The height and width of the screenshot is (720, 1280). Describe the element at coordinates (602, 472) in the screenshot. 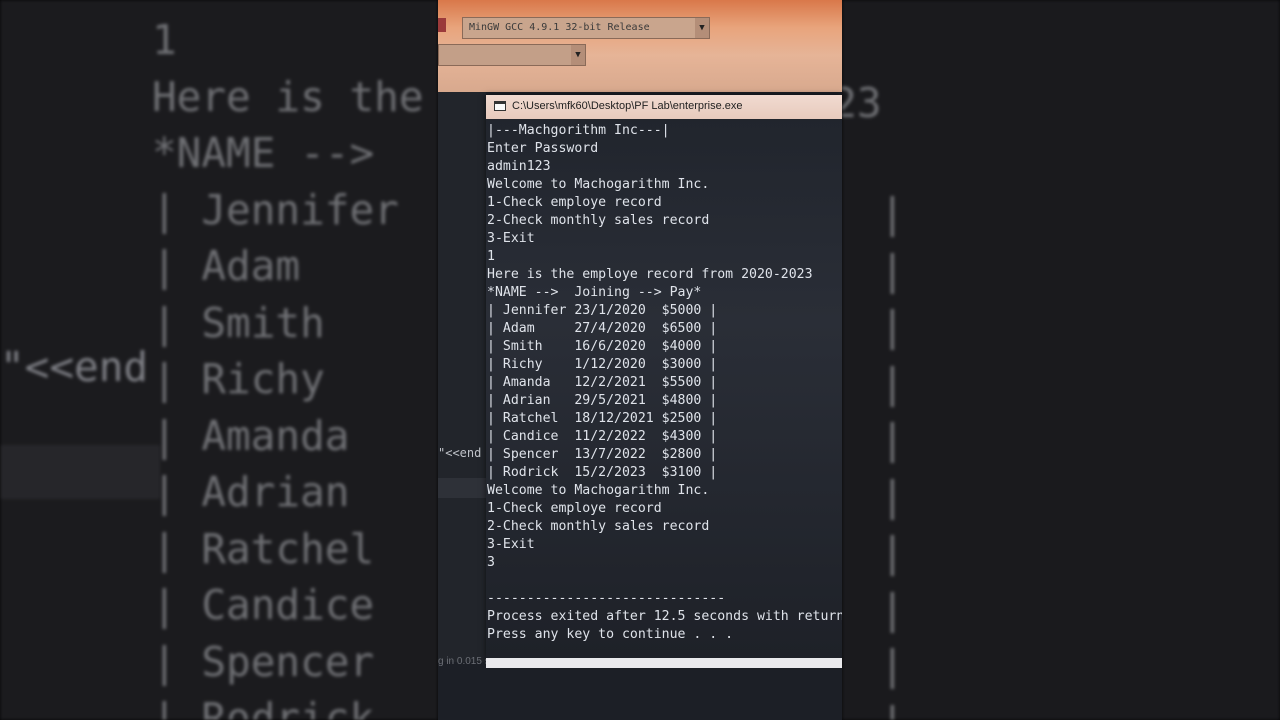

I see `console-line: | Rodrick 15/2/2023 $3100 |` at that location.